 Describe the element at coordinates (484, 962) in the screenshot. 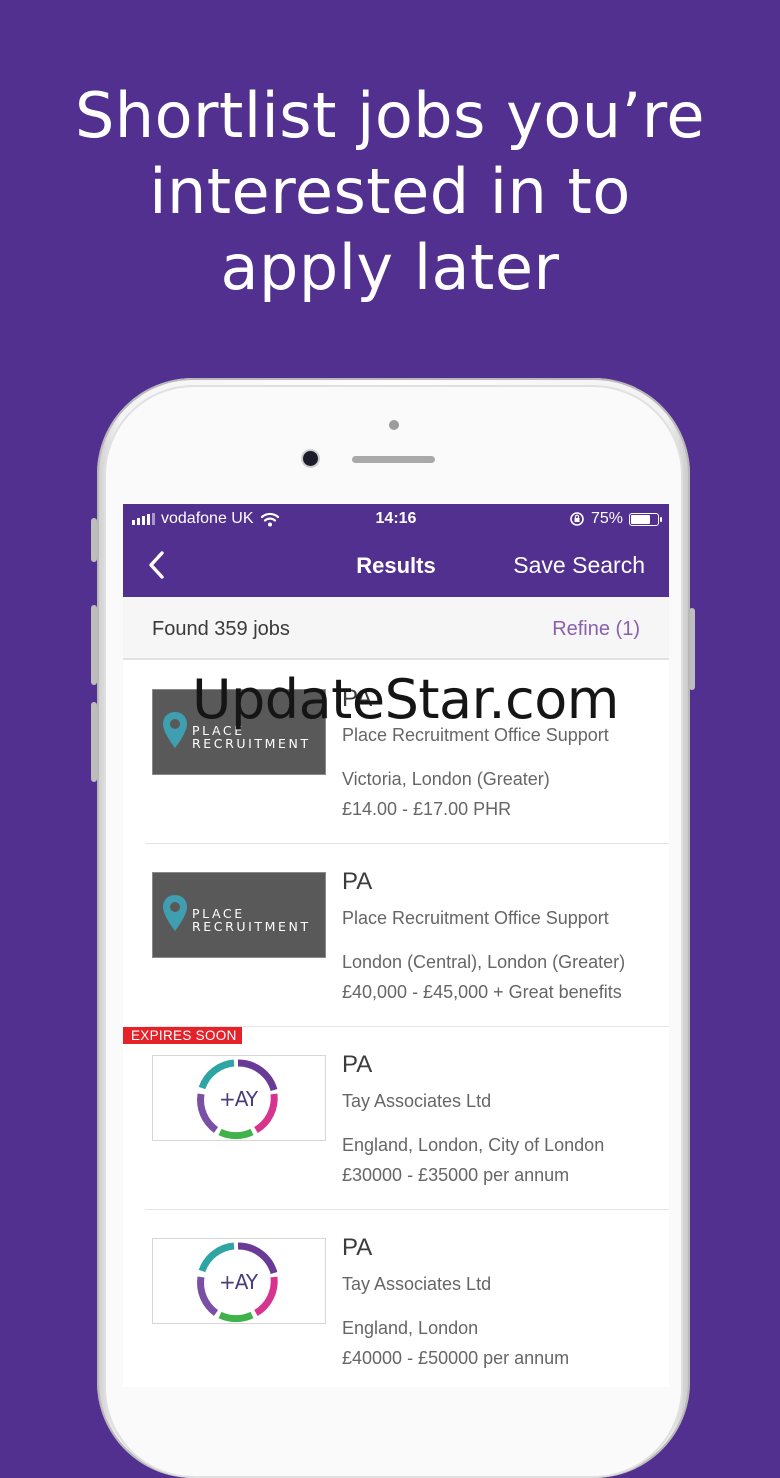

I see `job-location: London (Central), London (Greater)` at that location.